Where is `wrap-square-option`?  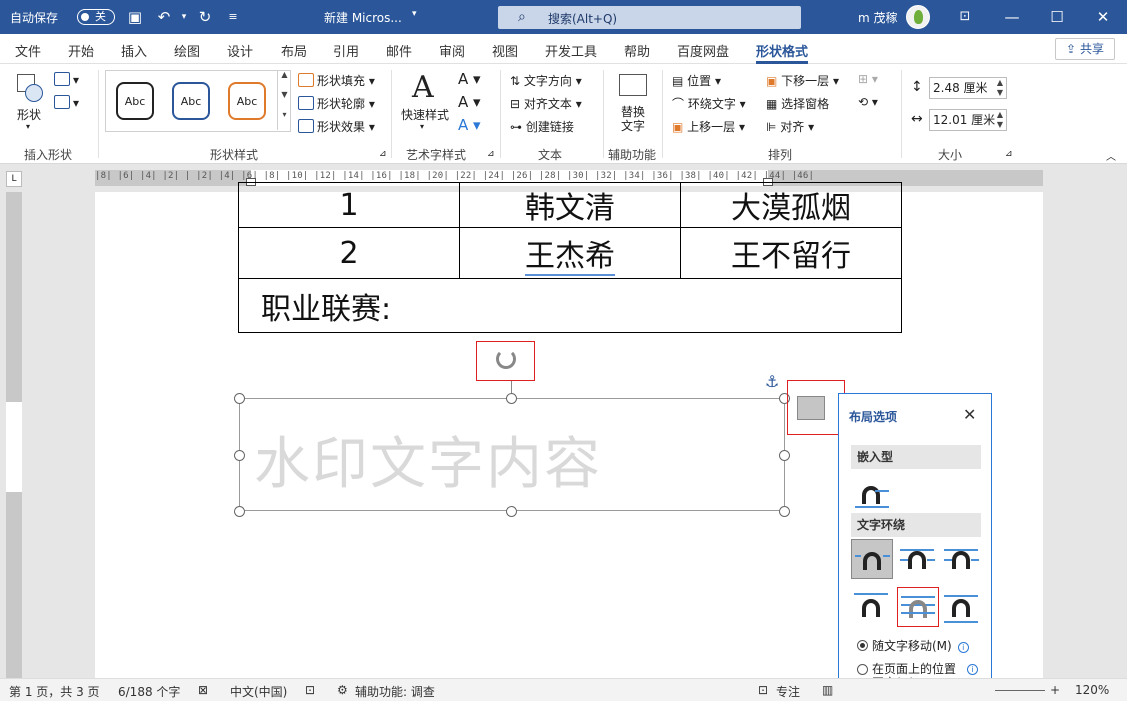
wrap-square-option is located at coordinates (872, 559).